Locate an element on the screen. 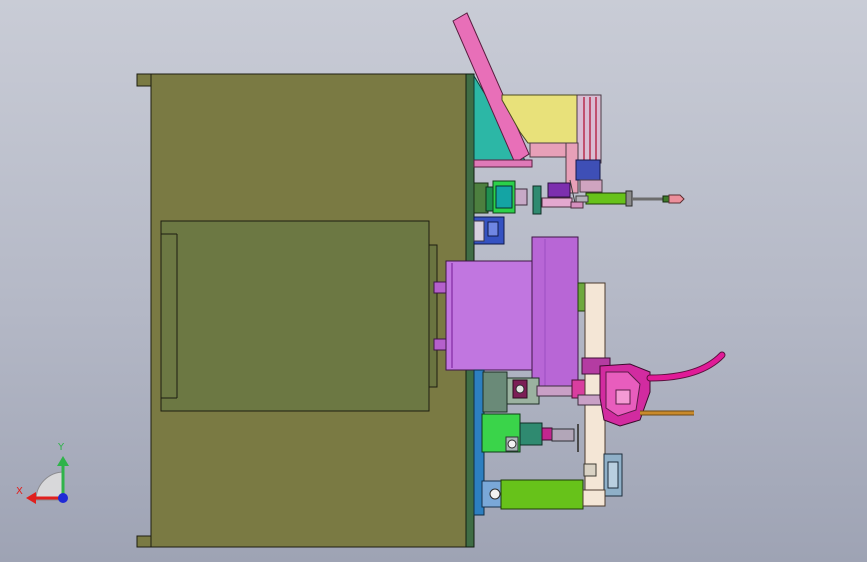 This screenshot has height=562, width=867. cavity-plate is located at coordinates (299, 316).